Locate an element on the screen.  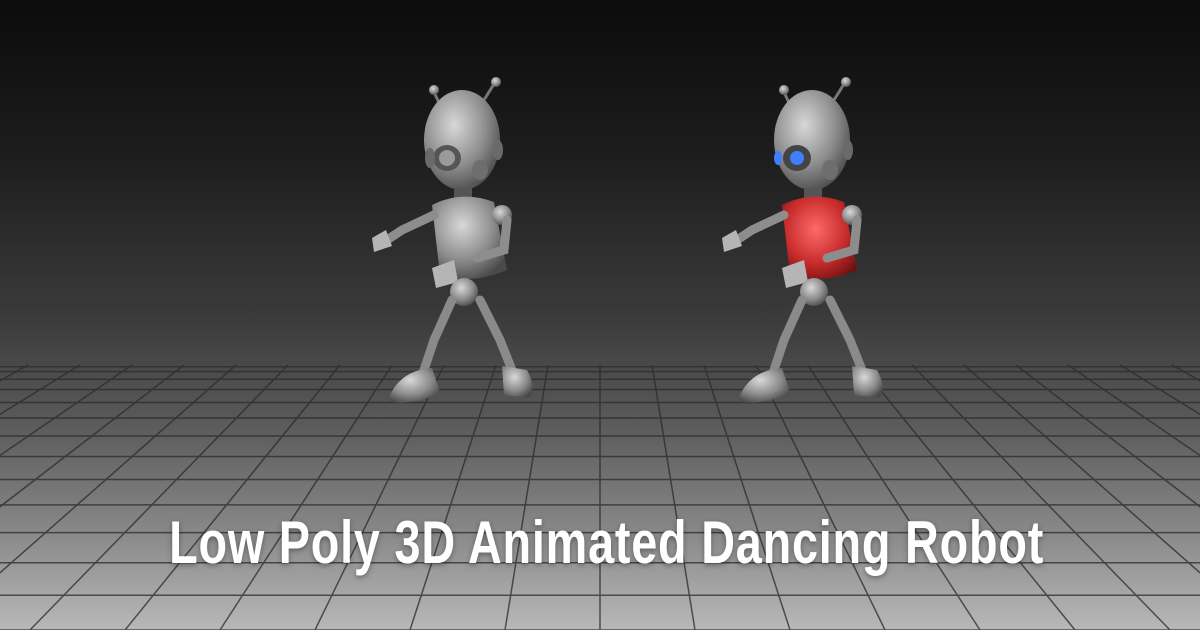
robot-gray is located at coordinates (462, 240).